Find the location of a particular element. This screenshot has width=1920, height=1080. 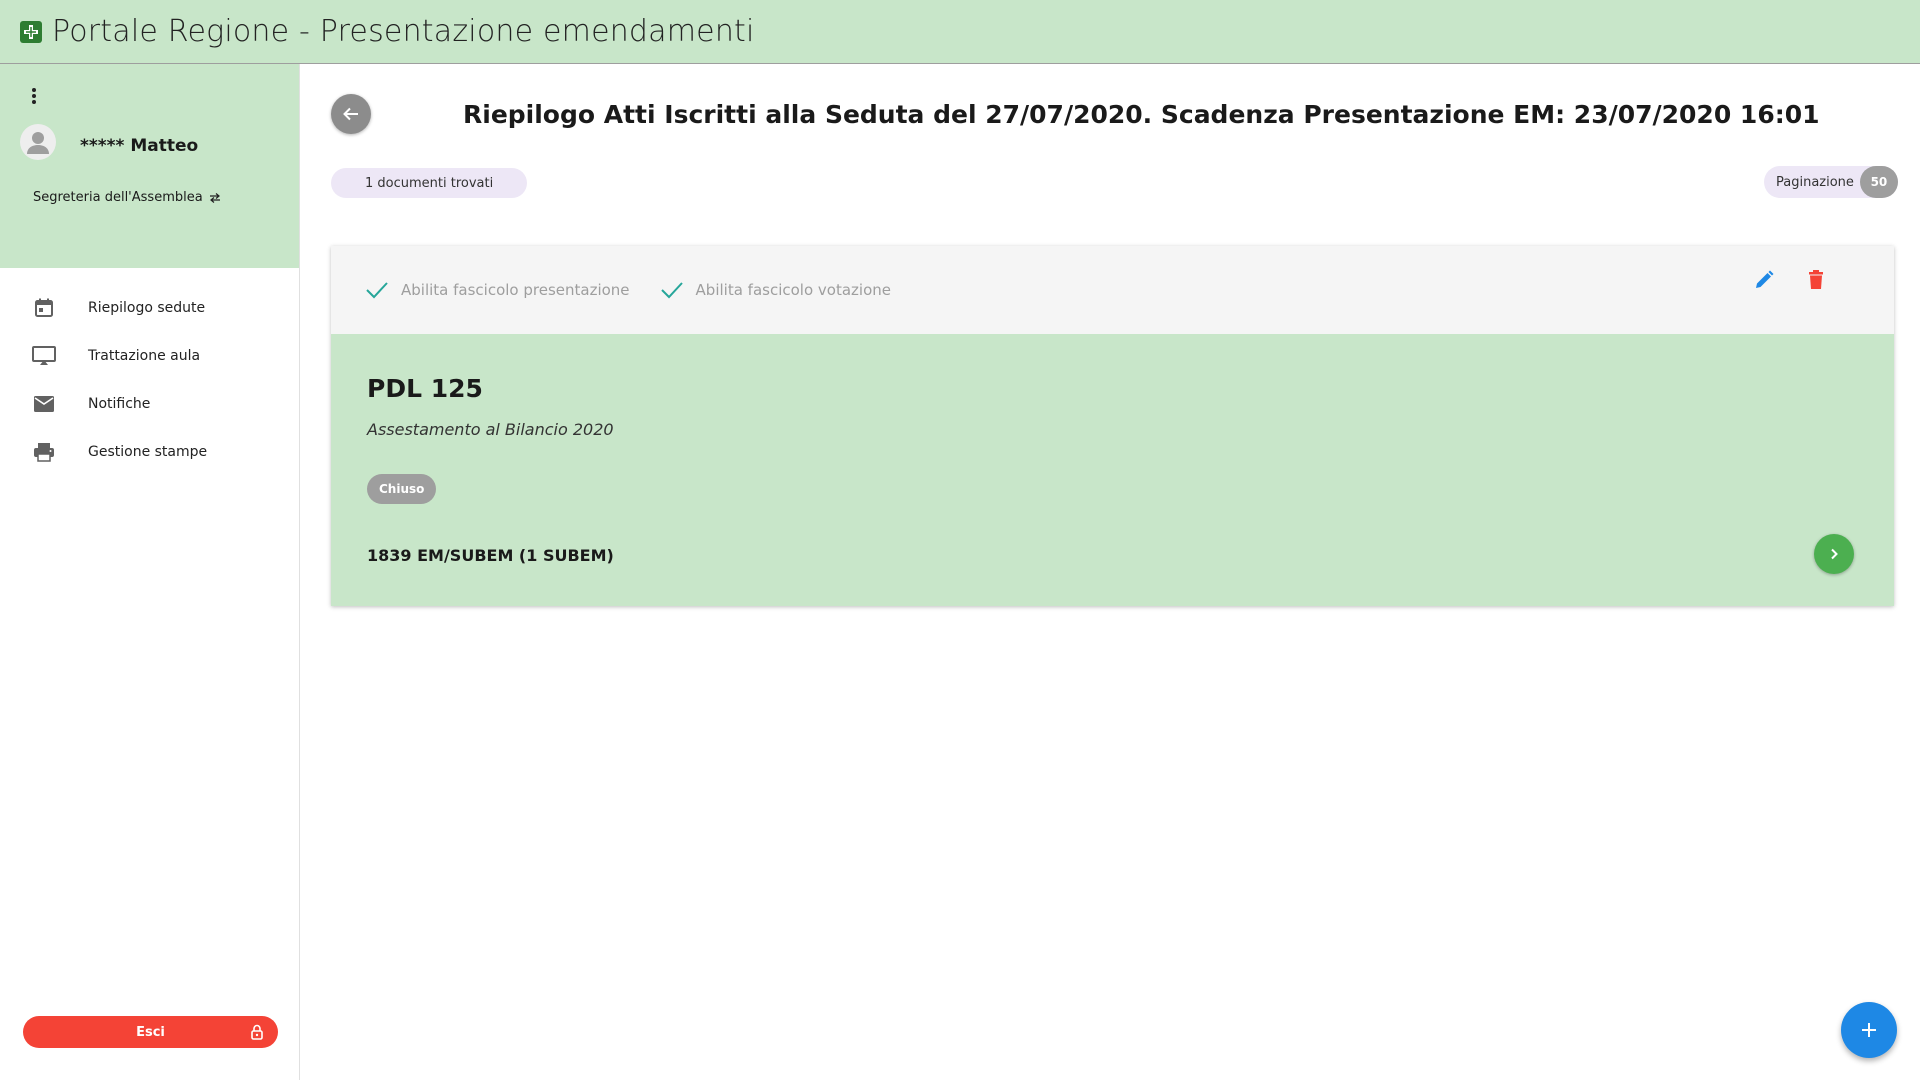

sidebar-item-trattazione-aula: Trattazione aula is located at coordinates (149, 356).